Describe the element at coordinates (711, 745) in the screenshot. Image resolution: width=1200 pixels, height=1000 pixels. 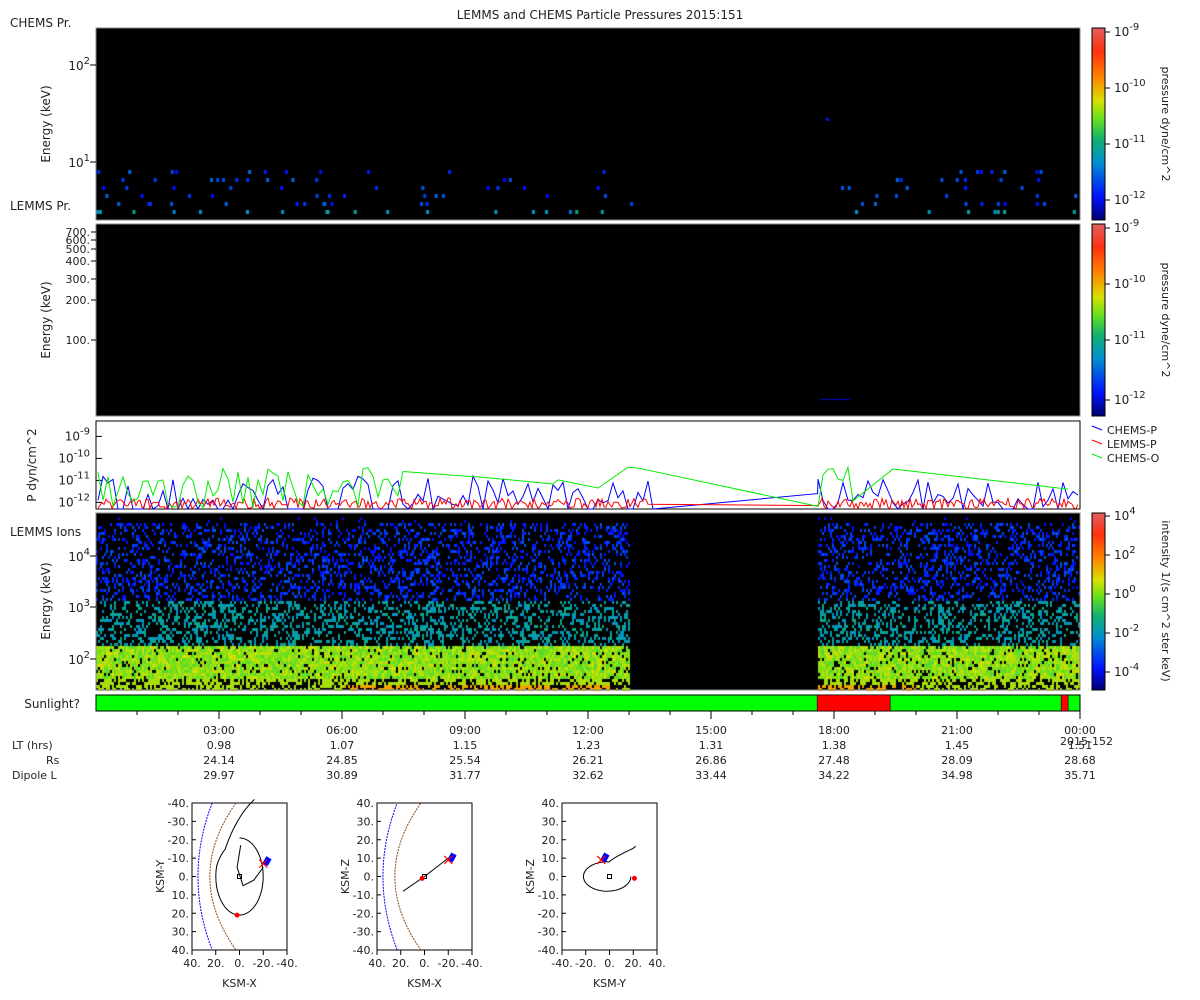
I see `ephemeris-value: 1.31` at that location.